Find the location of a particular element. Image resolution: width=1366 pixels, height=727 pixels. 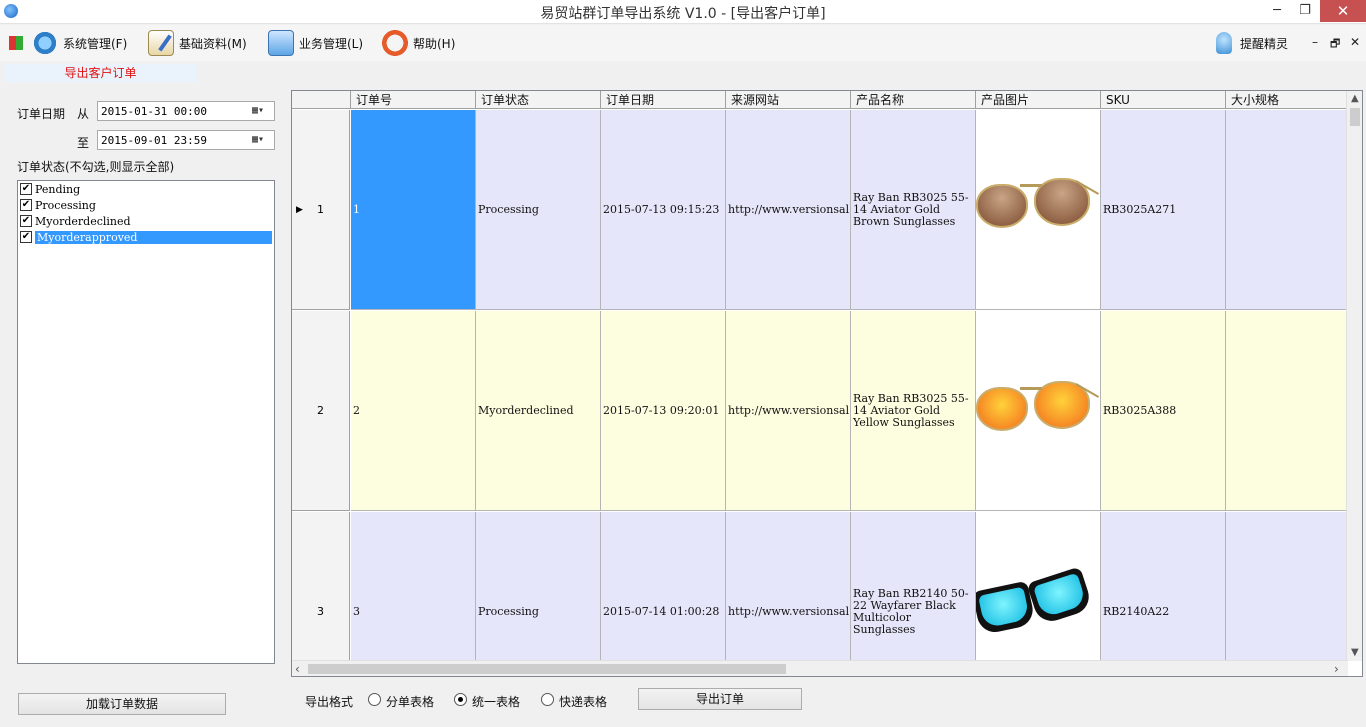

cell-date: 2015-07-13 09:15:23 is located at coordinates (663, 210).